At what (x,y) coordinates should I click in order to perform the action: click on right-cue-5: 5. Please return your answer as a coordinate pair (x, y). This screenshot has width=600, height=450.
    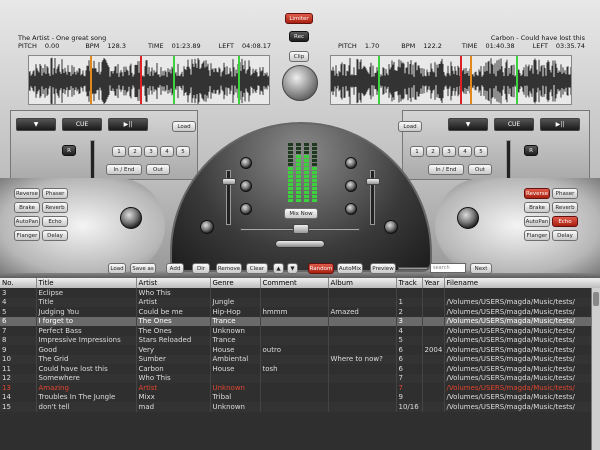
    Looking at the image, I should click on (481, 151).